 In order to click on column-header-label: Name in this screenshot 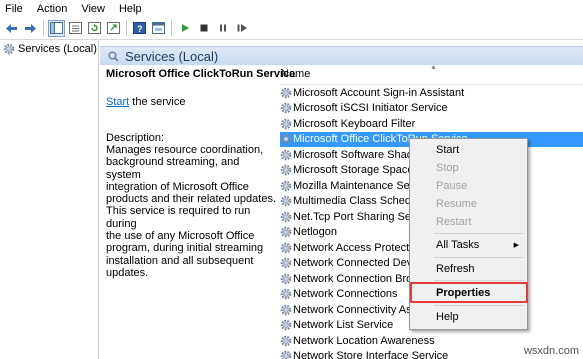, I will do `click(296, 74)`.